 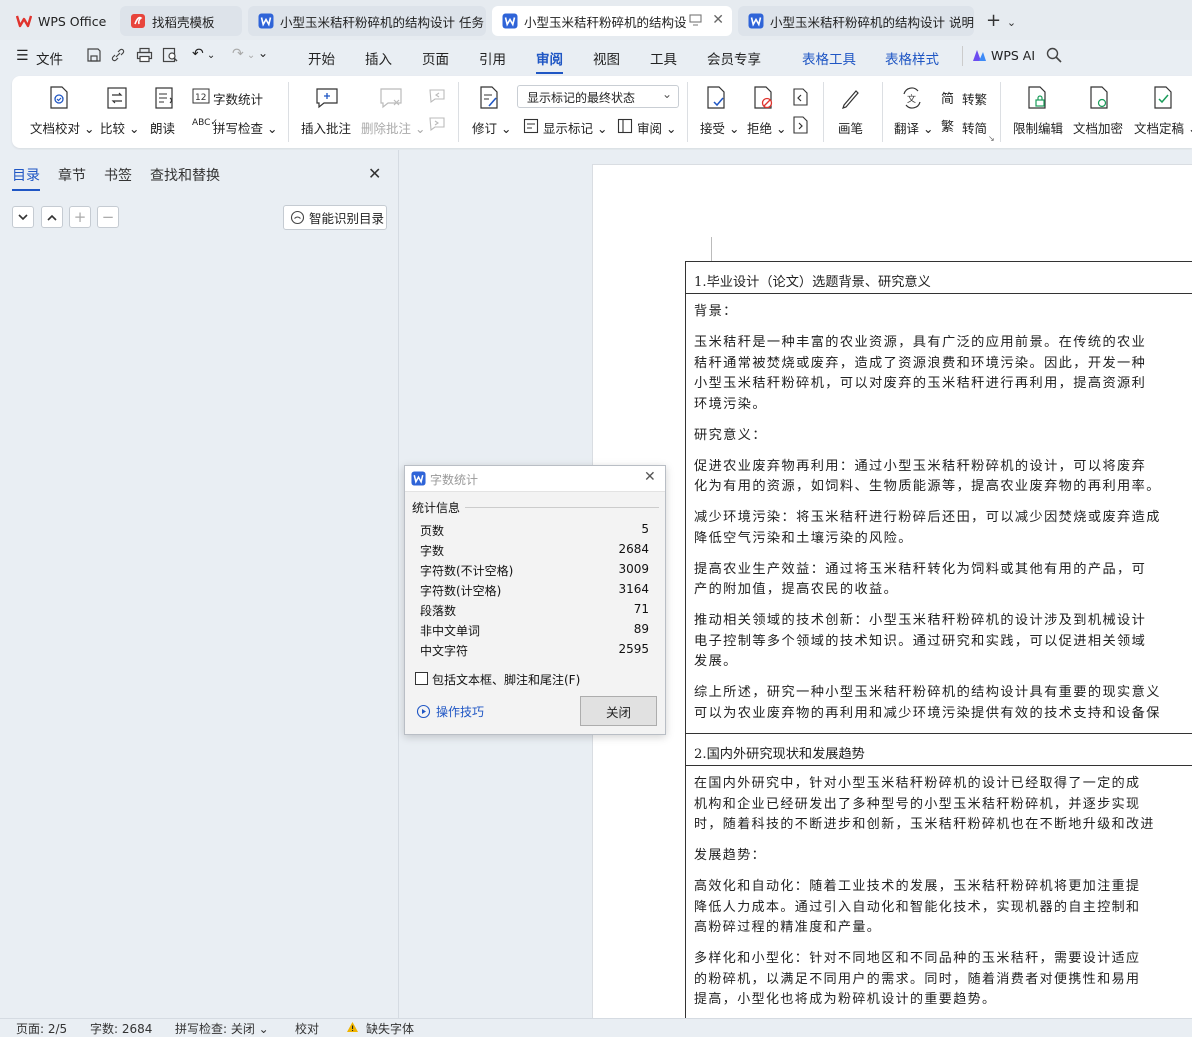 I want to click on menu-page: 页面, so click(x=435, y=58).